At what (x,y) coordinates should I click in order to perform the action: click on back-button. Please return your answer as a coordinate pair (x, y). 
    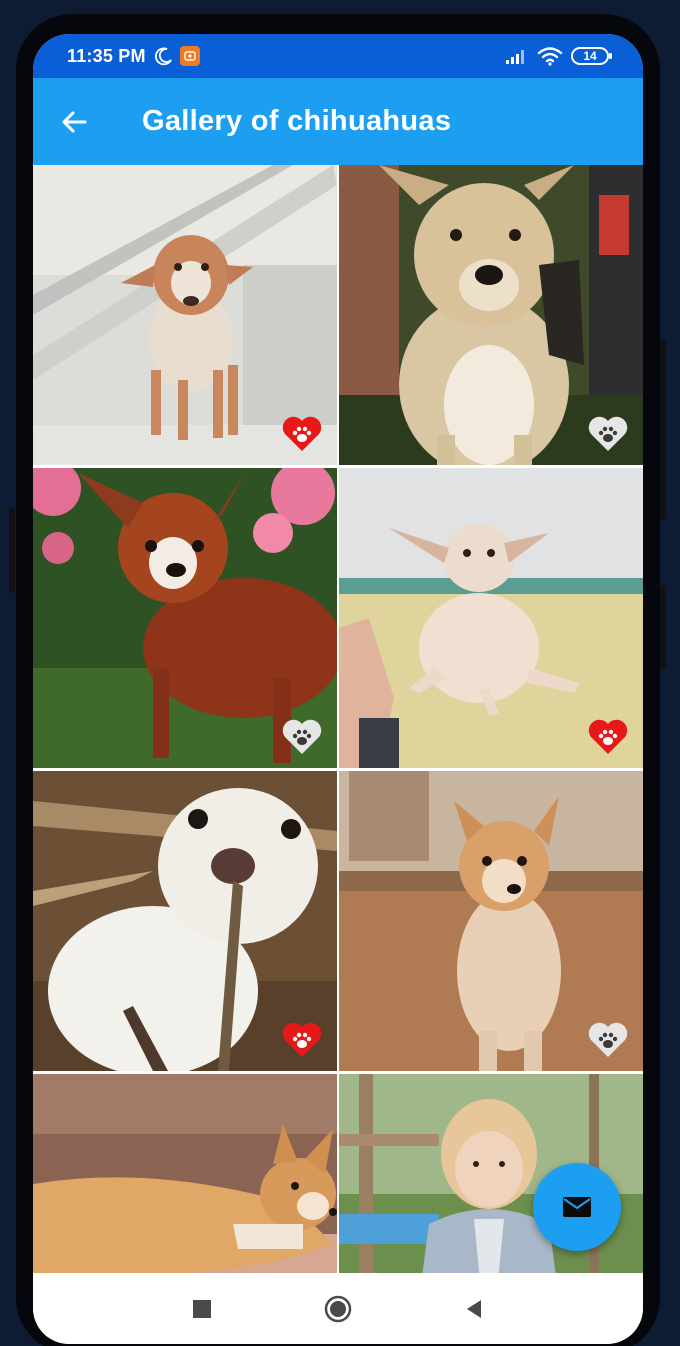
    Looking at the image, I should click on (74, 122).